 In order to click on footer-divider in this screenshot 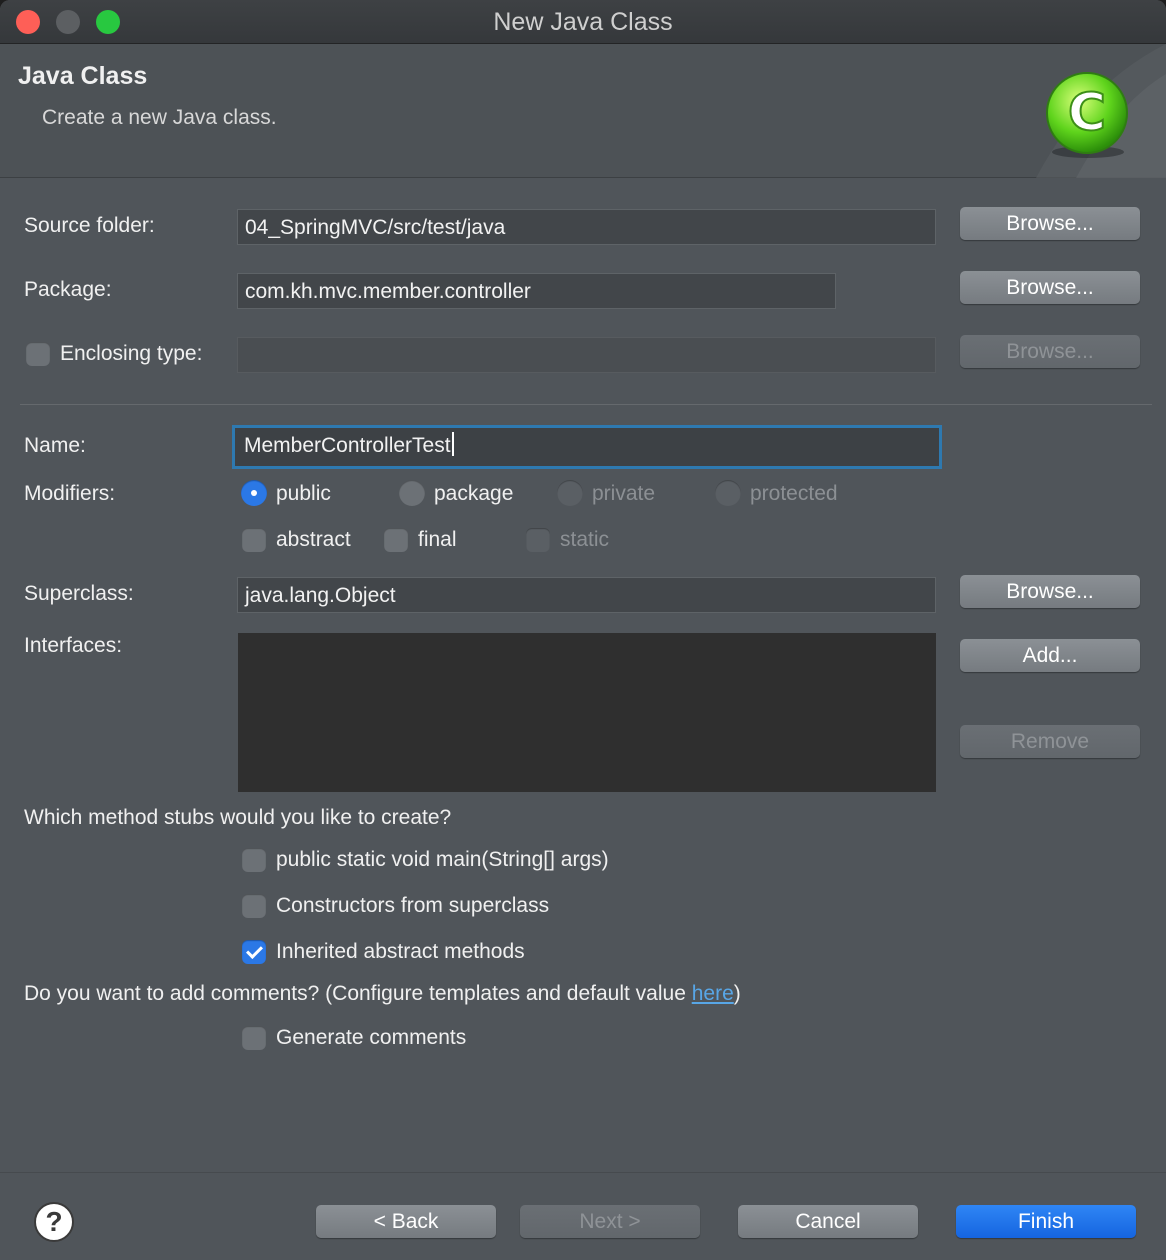, I will do `click(583, 1172)`.